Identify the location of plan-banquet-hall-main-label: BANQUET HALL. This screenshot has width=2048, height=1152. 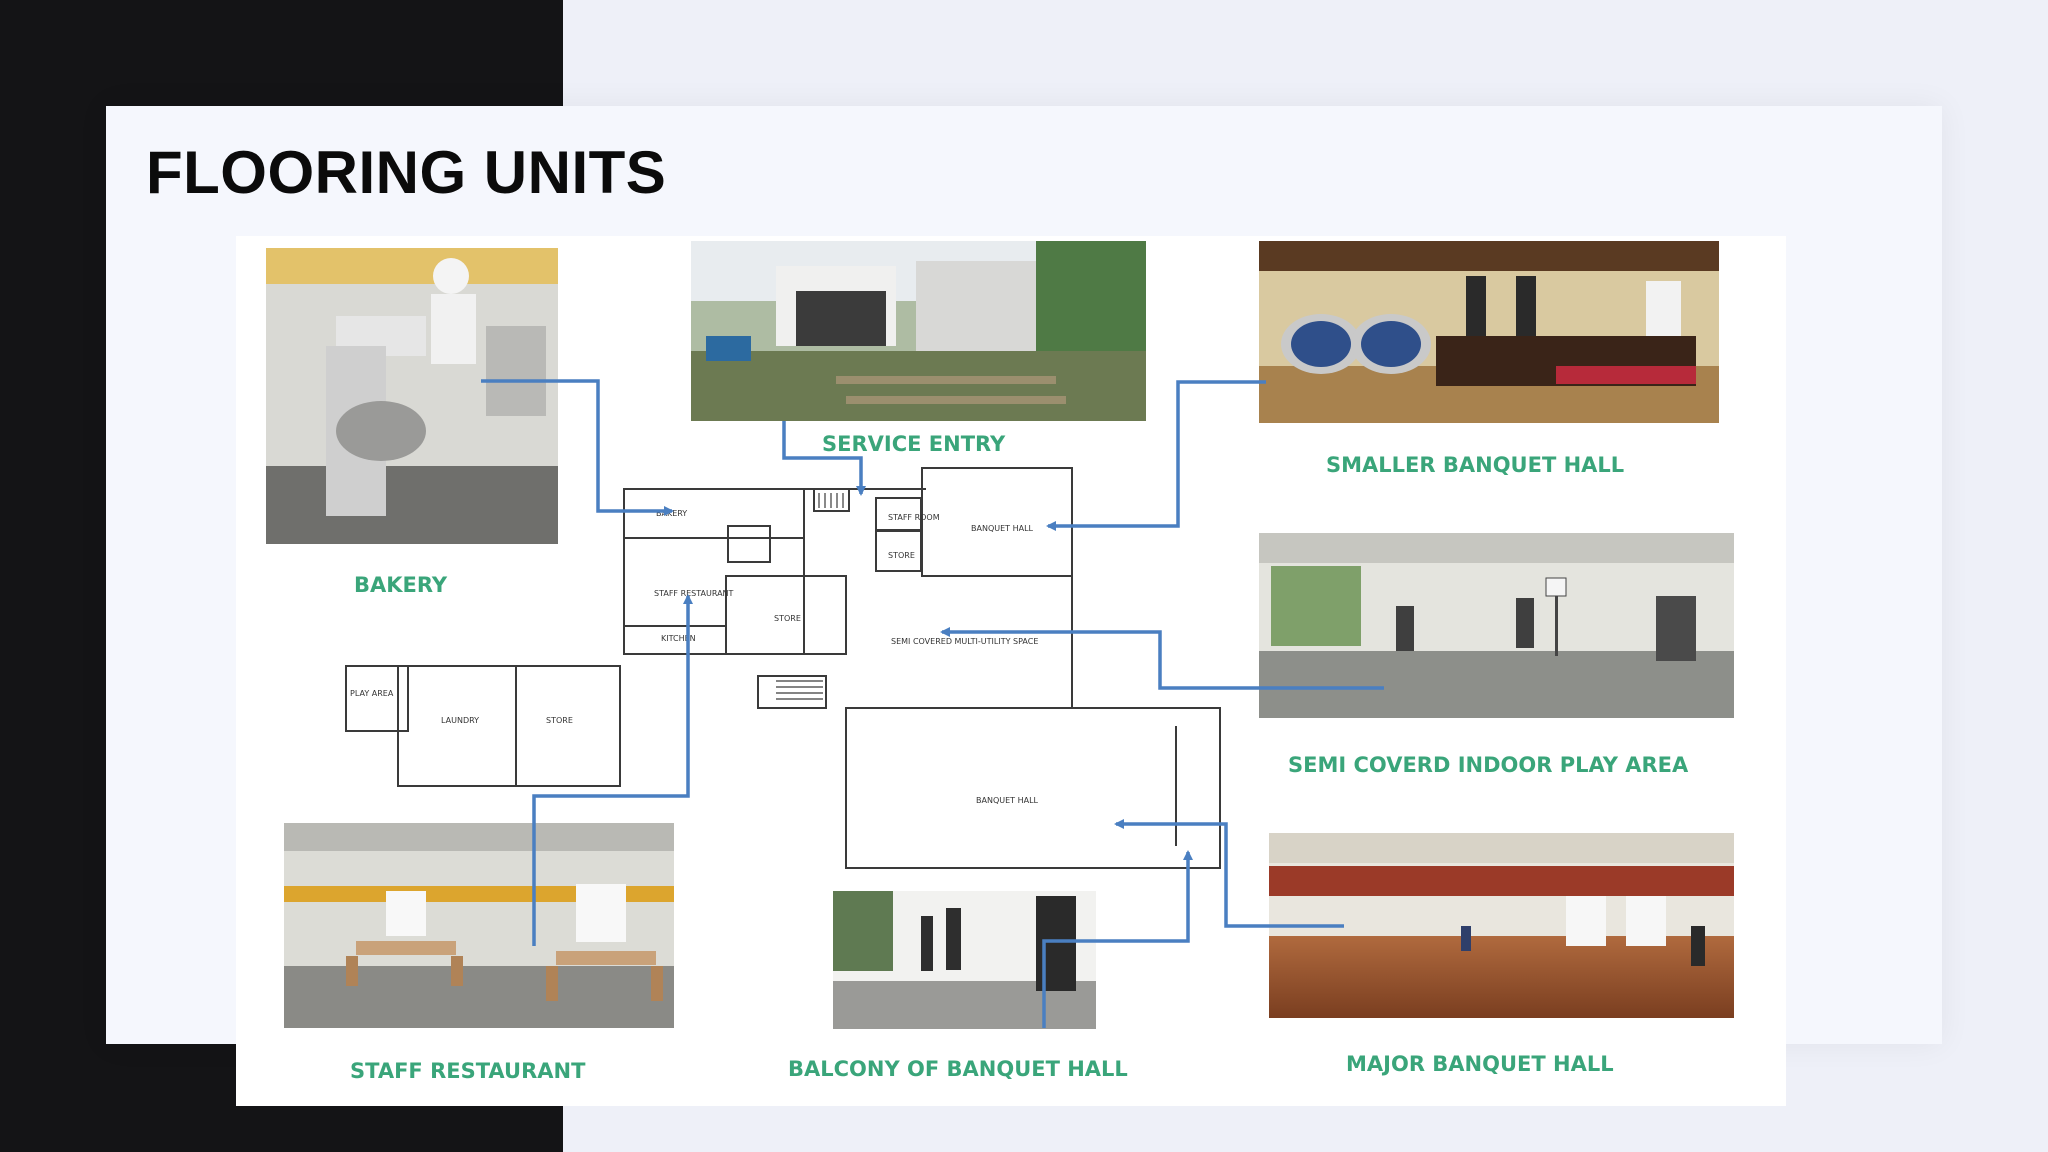
(1007, 800).